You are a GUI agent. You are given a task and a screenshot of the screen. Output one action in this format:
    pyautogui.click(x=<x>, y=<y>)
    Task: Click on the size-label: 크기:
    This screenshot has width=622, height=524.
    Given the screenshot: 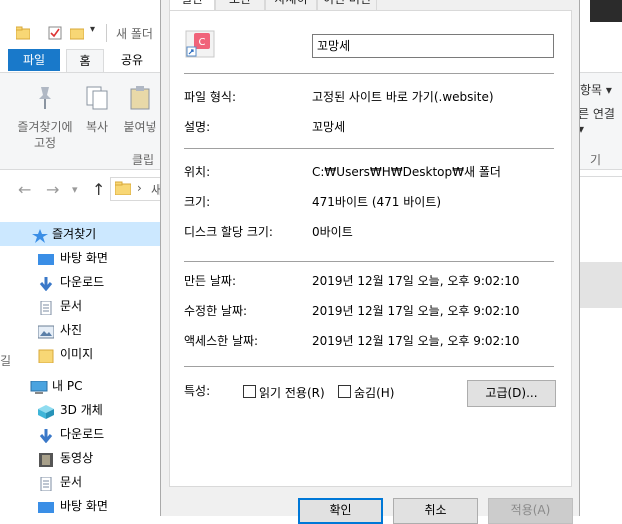 What is the action you would take?
    pyautogui.click(x=197, y=202)
    